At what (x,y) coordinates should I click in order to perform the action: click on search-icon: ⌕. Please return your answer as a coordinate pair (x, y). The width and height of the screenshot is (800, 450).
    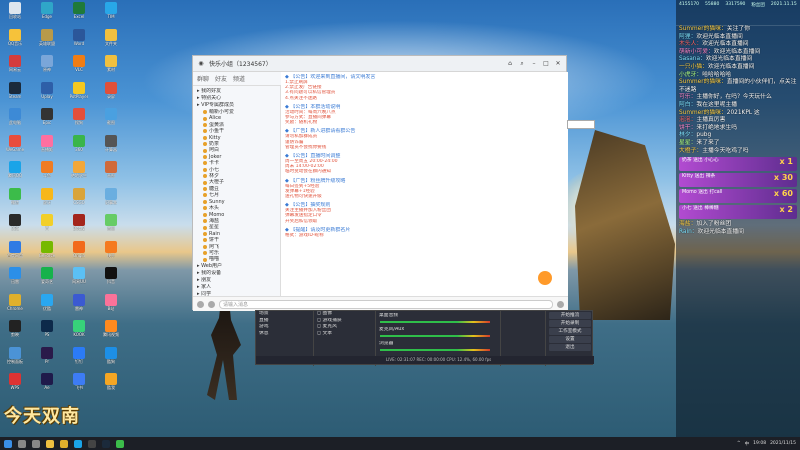
    Looking at the image, I should click on (522, 64).